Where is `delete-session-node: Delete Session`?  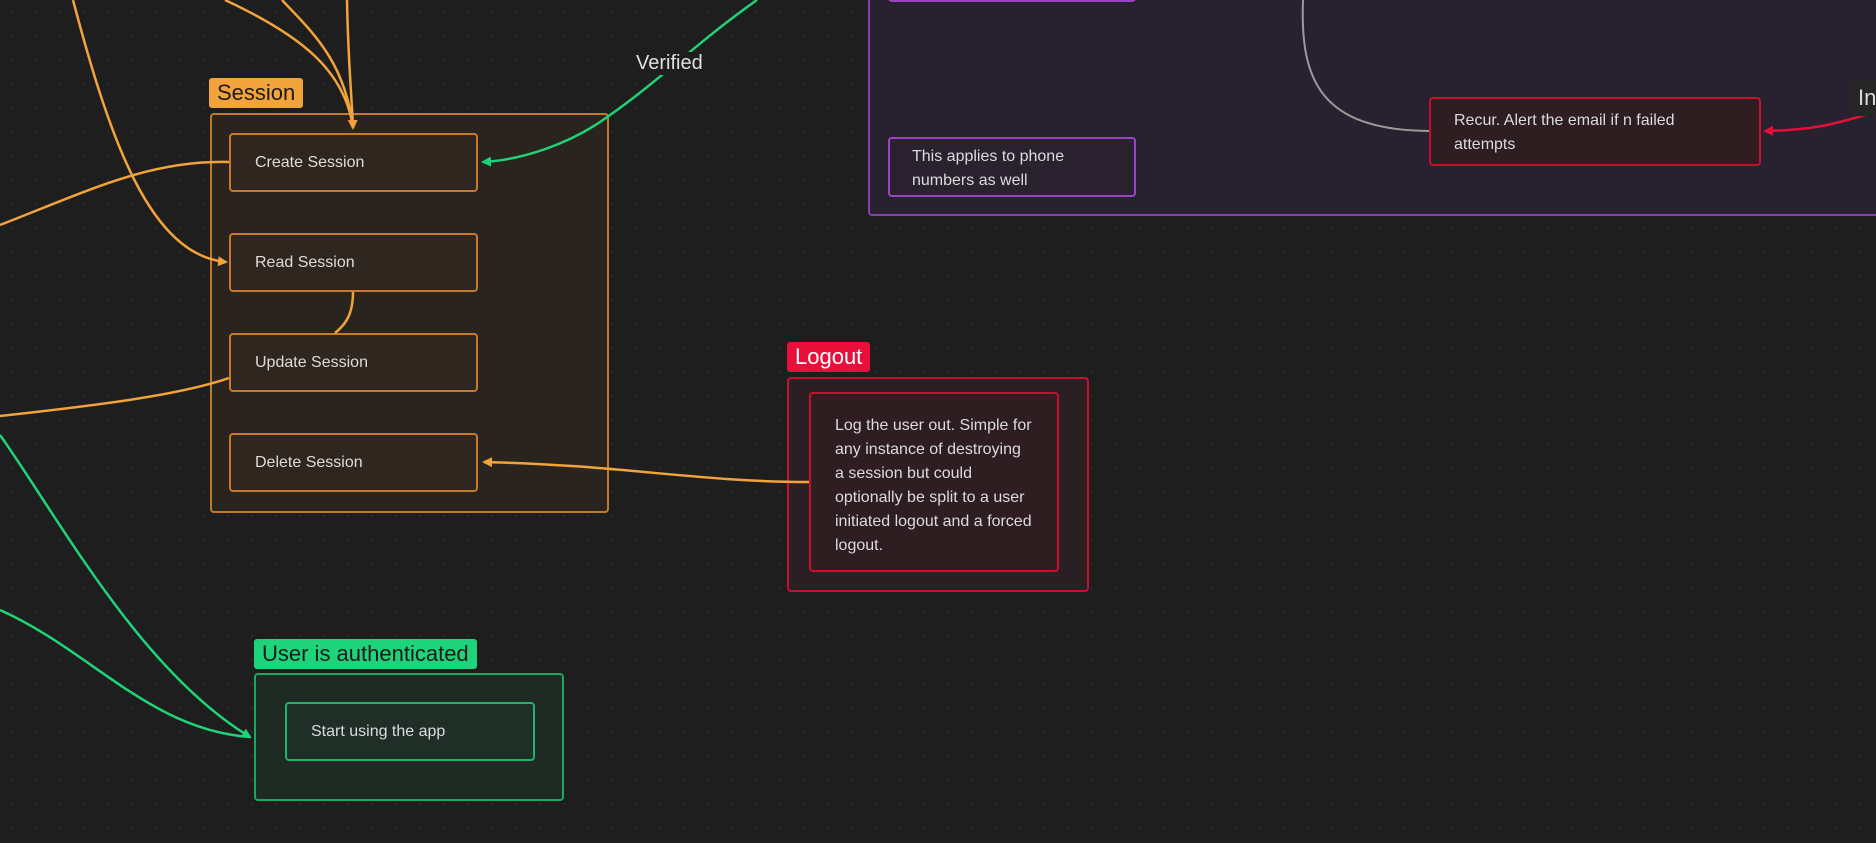
delete-session-node: Delete Session is located at coordinates (353, 462).